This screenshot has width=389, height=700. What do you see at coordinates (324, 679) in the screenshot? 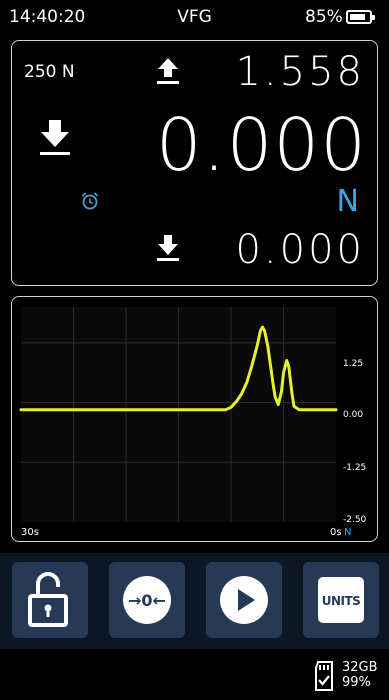
I see `sd-card-icon` at bounding box center [324, 679].